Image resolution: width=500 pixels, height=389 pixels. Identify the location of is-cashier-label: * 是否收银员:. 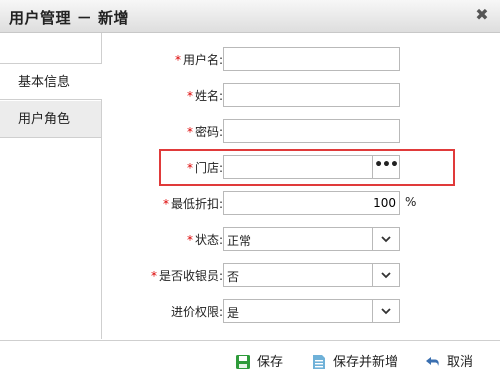
(186, 276).